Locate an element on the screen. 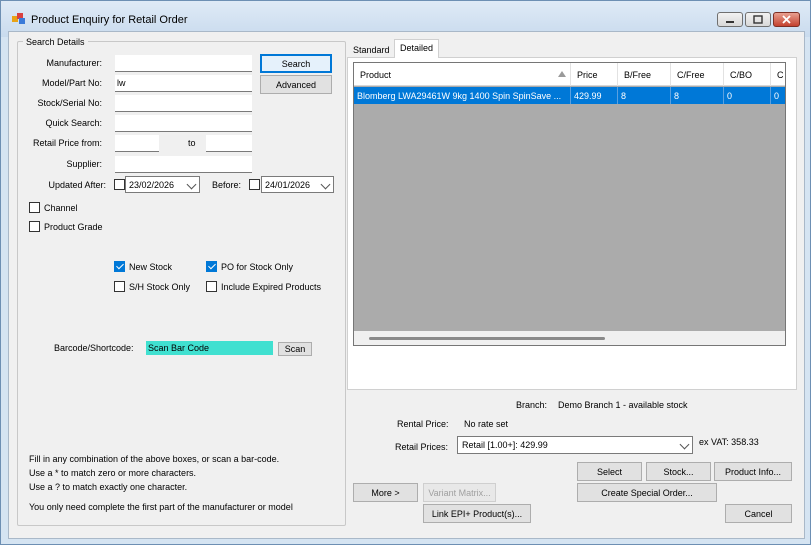 This screenshot has height=545, width=811. cell-c: 0 is located at coordinates (778, 95).